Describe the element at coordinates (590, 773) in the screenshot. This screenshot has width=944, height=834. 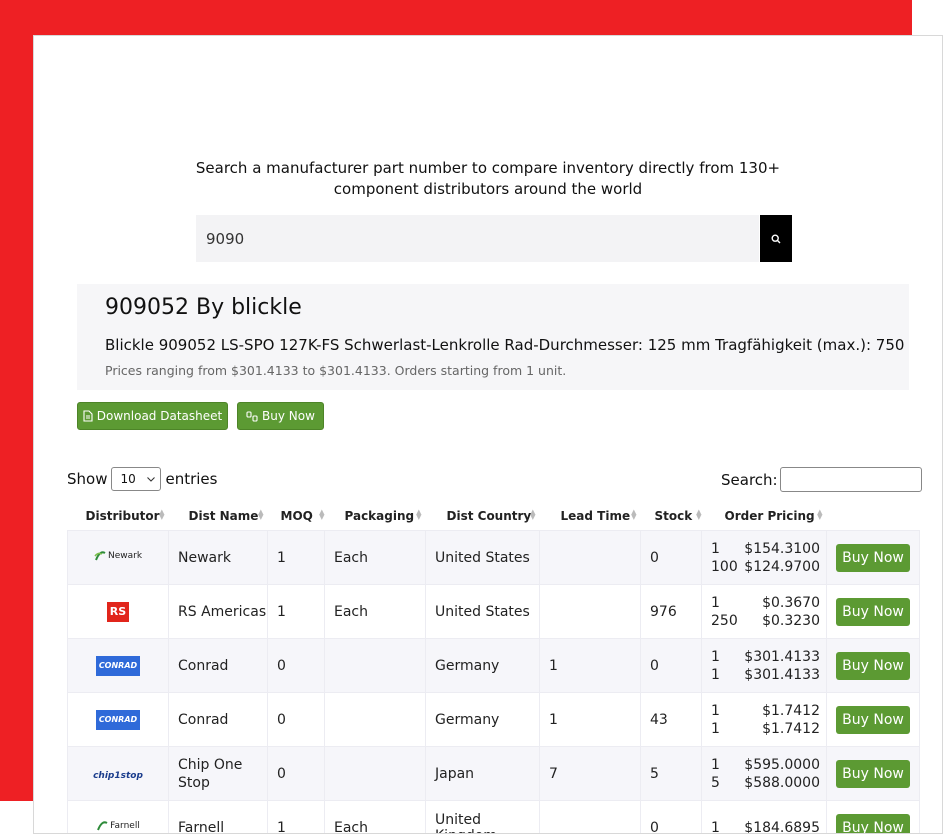
I see `lead-time: 7` at that location.